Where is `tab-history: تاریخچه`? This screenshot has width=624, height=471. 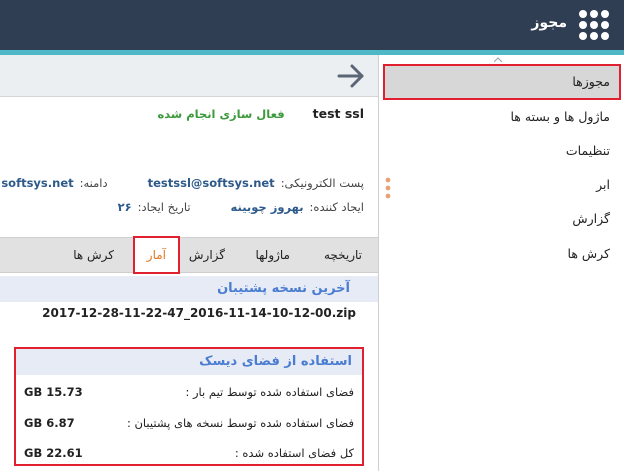
tab-history: تاریخچه is located at coordinates (343, 255).